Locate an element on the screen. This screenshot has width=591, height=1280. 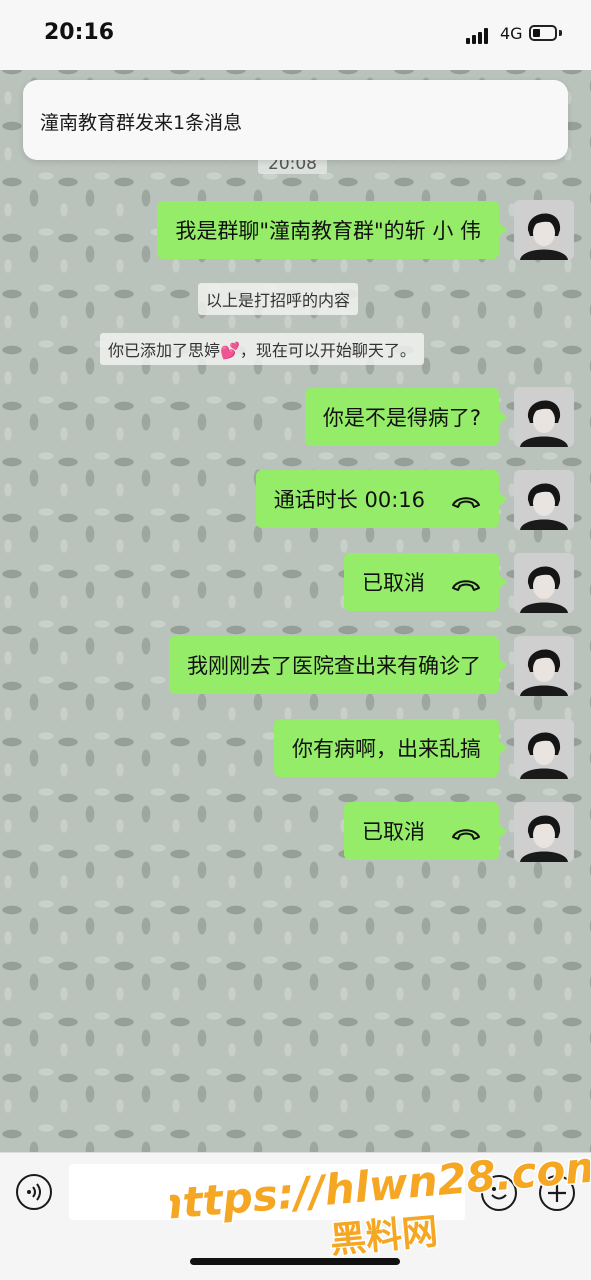
message-bubble: 我刚刚去了医院查出来有确诊了 is located at coordinates (338, 665).